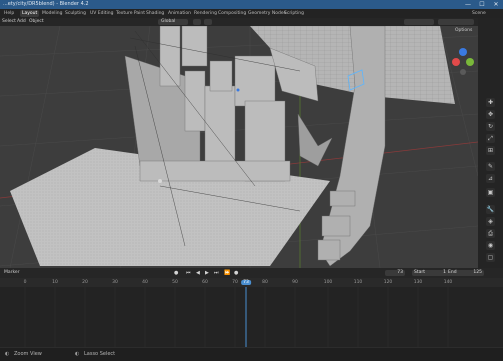 Image resolution: width=503 pixels, height=361 pixels. Describe the element at coordinates (12, 272) in the screenshot. I see `menu-marker: Marker` at that location.